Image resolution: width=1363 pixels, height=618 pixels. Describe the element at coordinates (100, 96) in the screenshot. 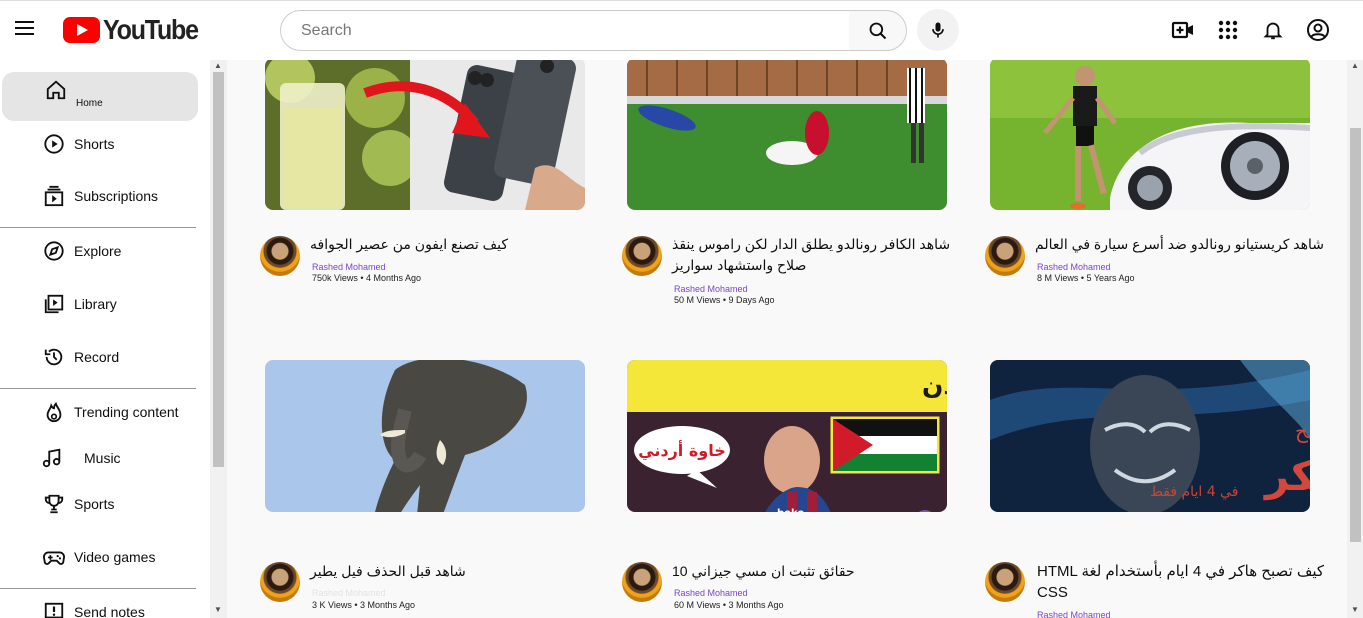

I see `sidebar-item-home: Home` at that location.